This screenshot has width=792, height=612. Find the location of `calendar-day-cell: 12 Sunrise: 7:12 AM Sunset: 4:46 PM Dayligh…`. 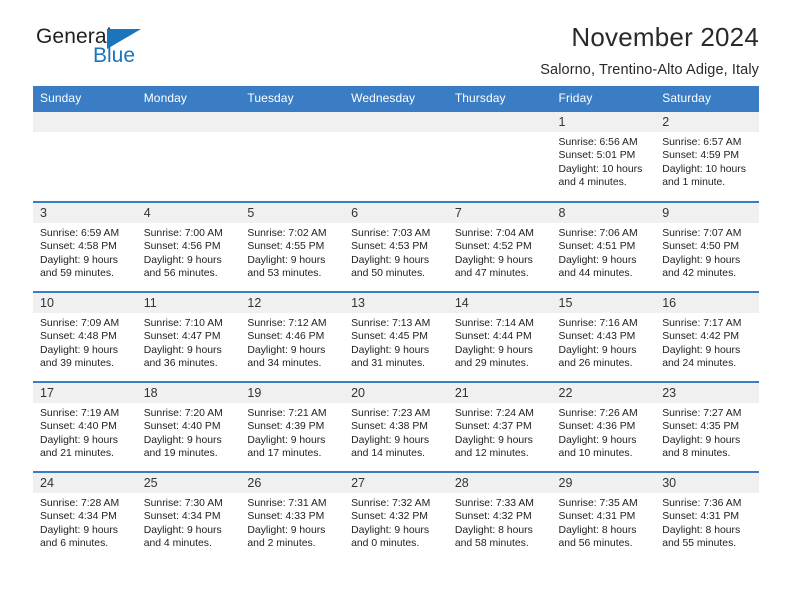

calendar-day-cell: 12 Sunrise: 7:12 AM Sunset: 4:46 PM Dayligh… is located at coordinates (292, 336).